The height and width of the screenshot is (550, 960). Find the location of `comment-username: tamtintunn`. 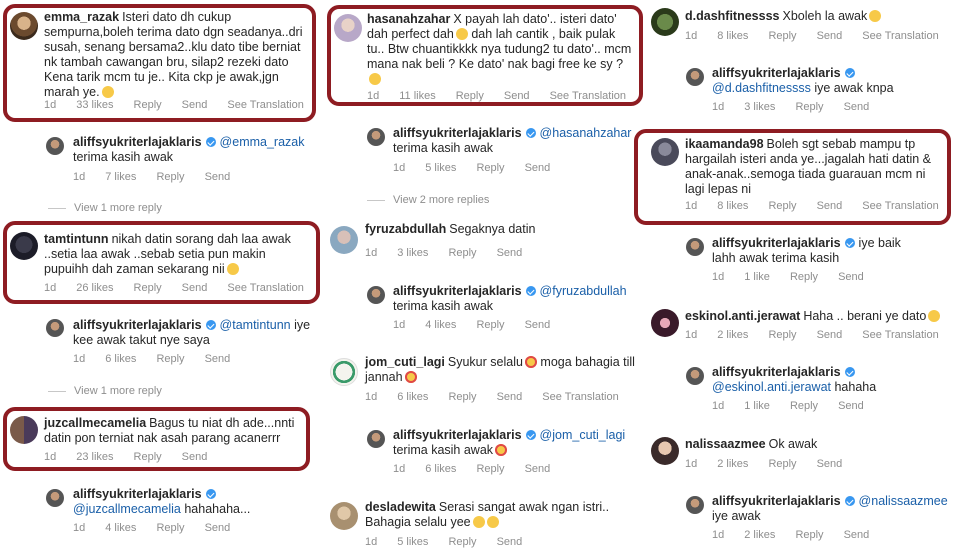

comment-username: tamtintunn is located at coordinates (76, 239).